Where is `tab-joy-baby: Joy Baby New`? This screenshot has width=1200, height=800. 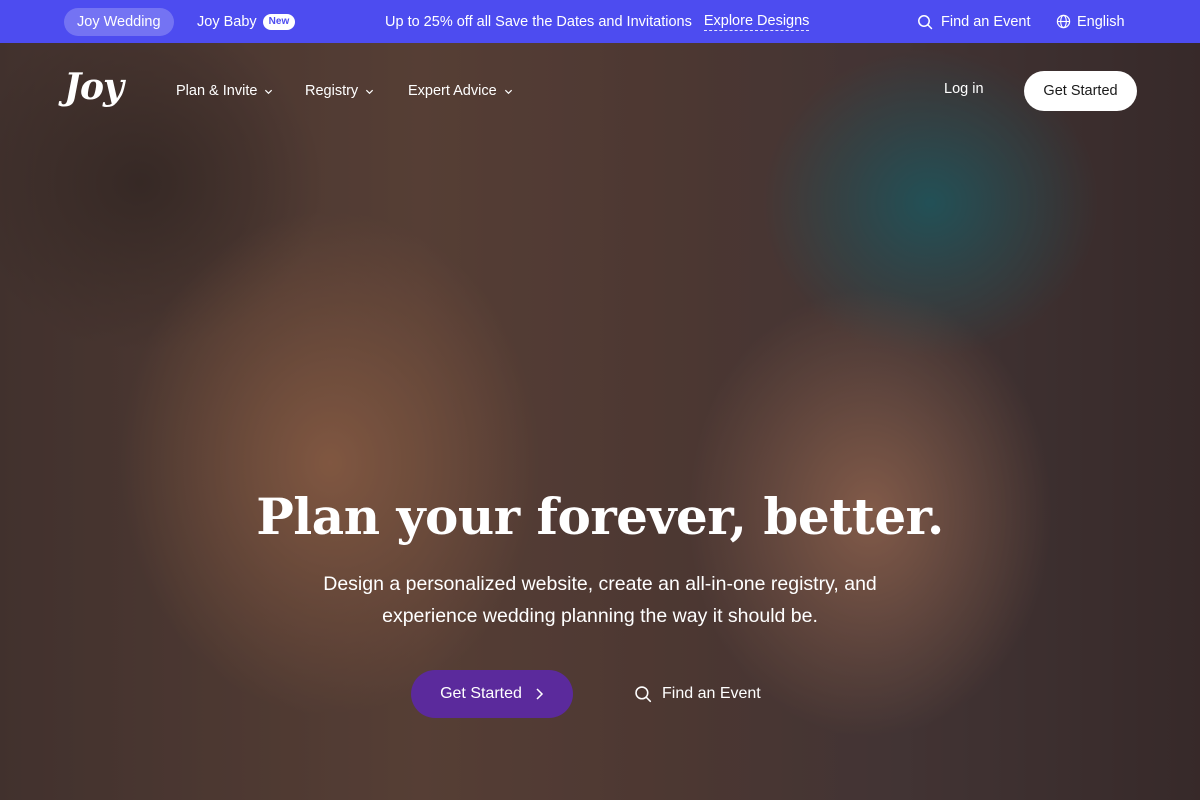
tab-joy-baby: Joy Baby New is located at coordinates (246, 21).